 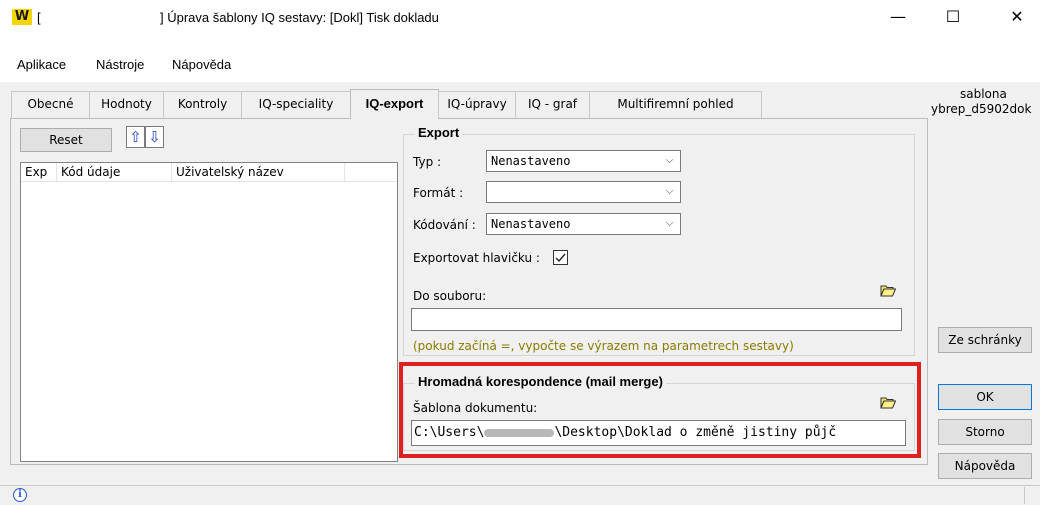 What do you see at coordinates (985, 397) in the screenshot?
I see `ok-button: OK` at bounding box center [985, 397].